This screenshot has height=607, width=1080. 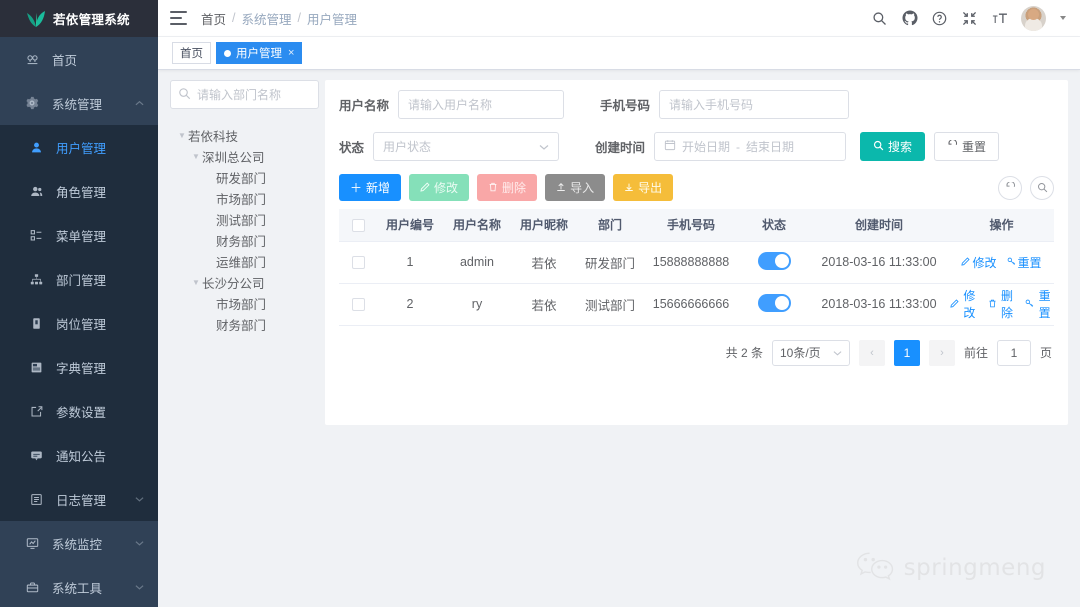 What do you see at coordinates (213, 137) in the screenshot?
I see `tree-node-label: 若依科技` at bounding box center [213, 137].